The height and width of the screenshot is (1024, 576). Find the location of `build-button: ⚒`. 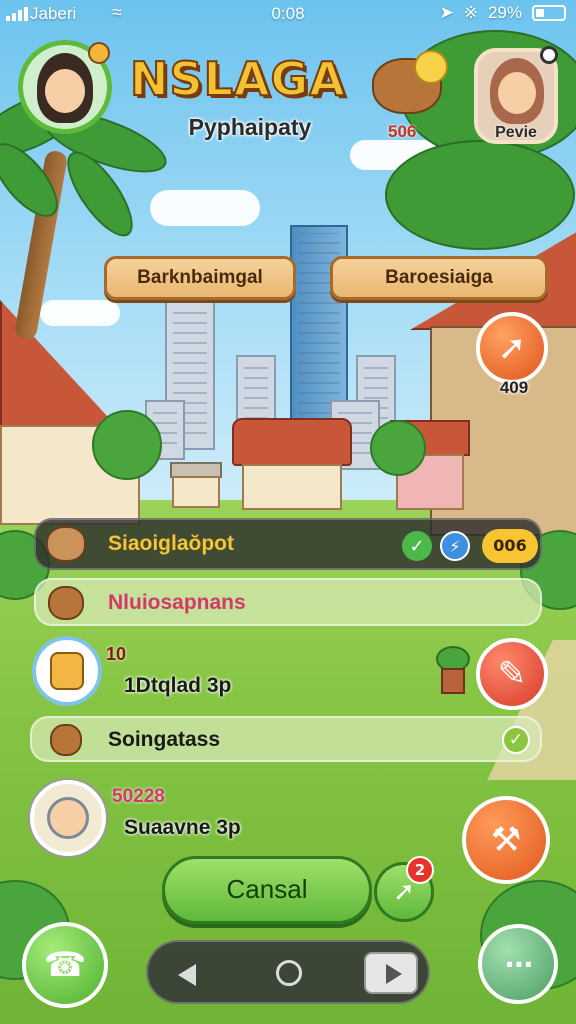

build-button: ⚒ is located at coordinates (506, 840).